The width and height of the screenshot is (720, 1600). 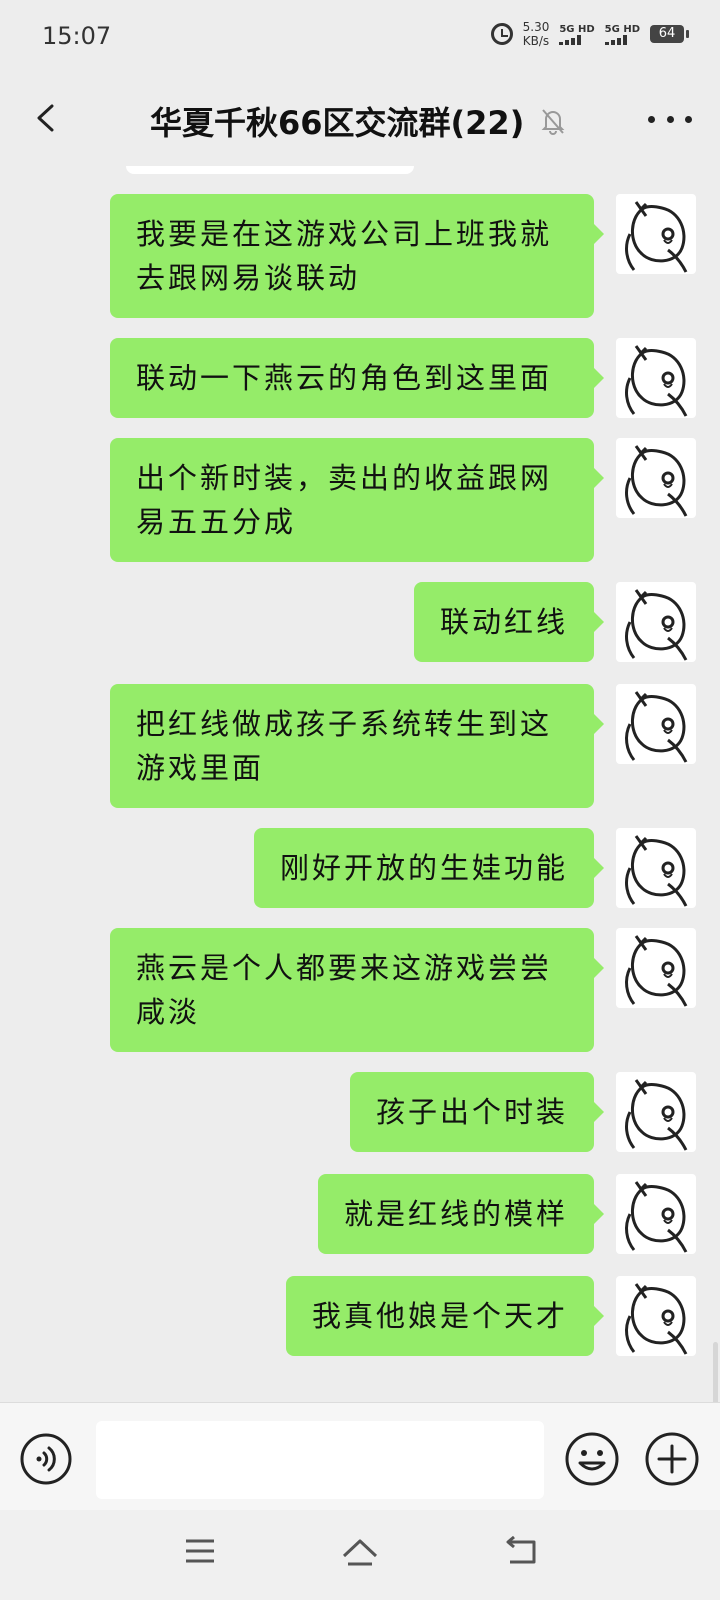 I want to click on chat-header: 华夏千秋66区交流群(22), so click(x=360, y=121).